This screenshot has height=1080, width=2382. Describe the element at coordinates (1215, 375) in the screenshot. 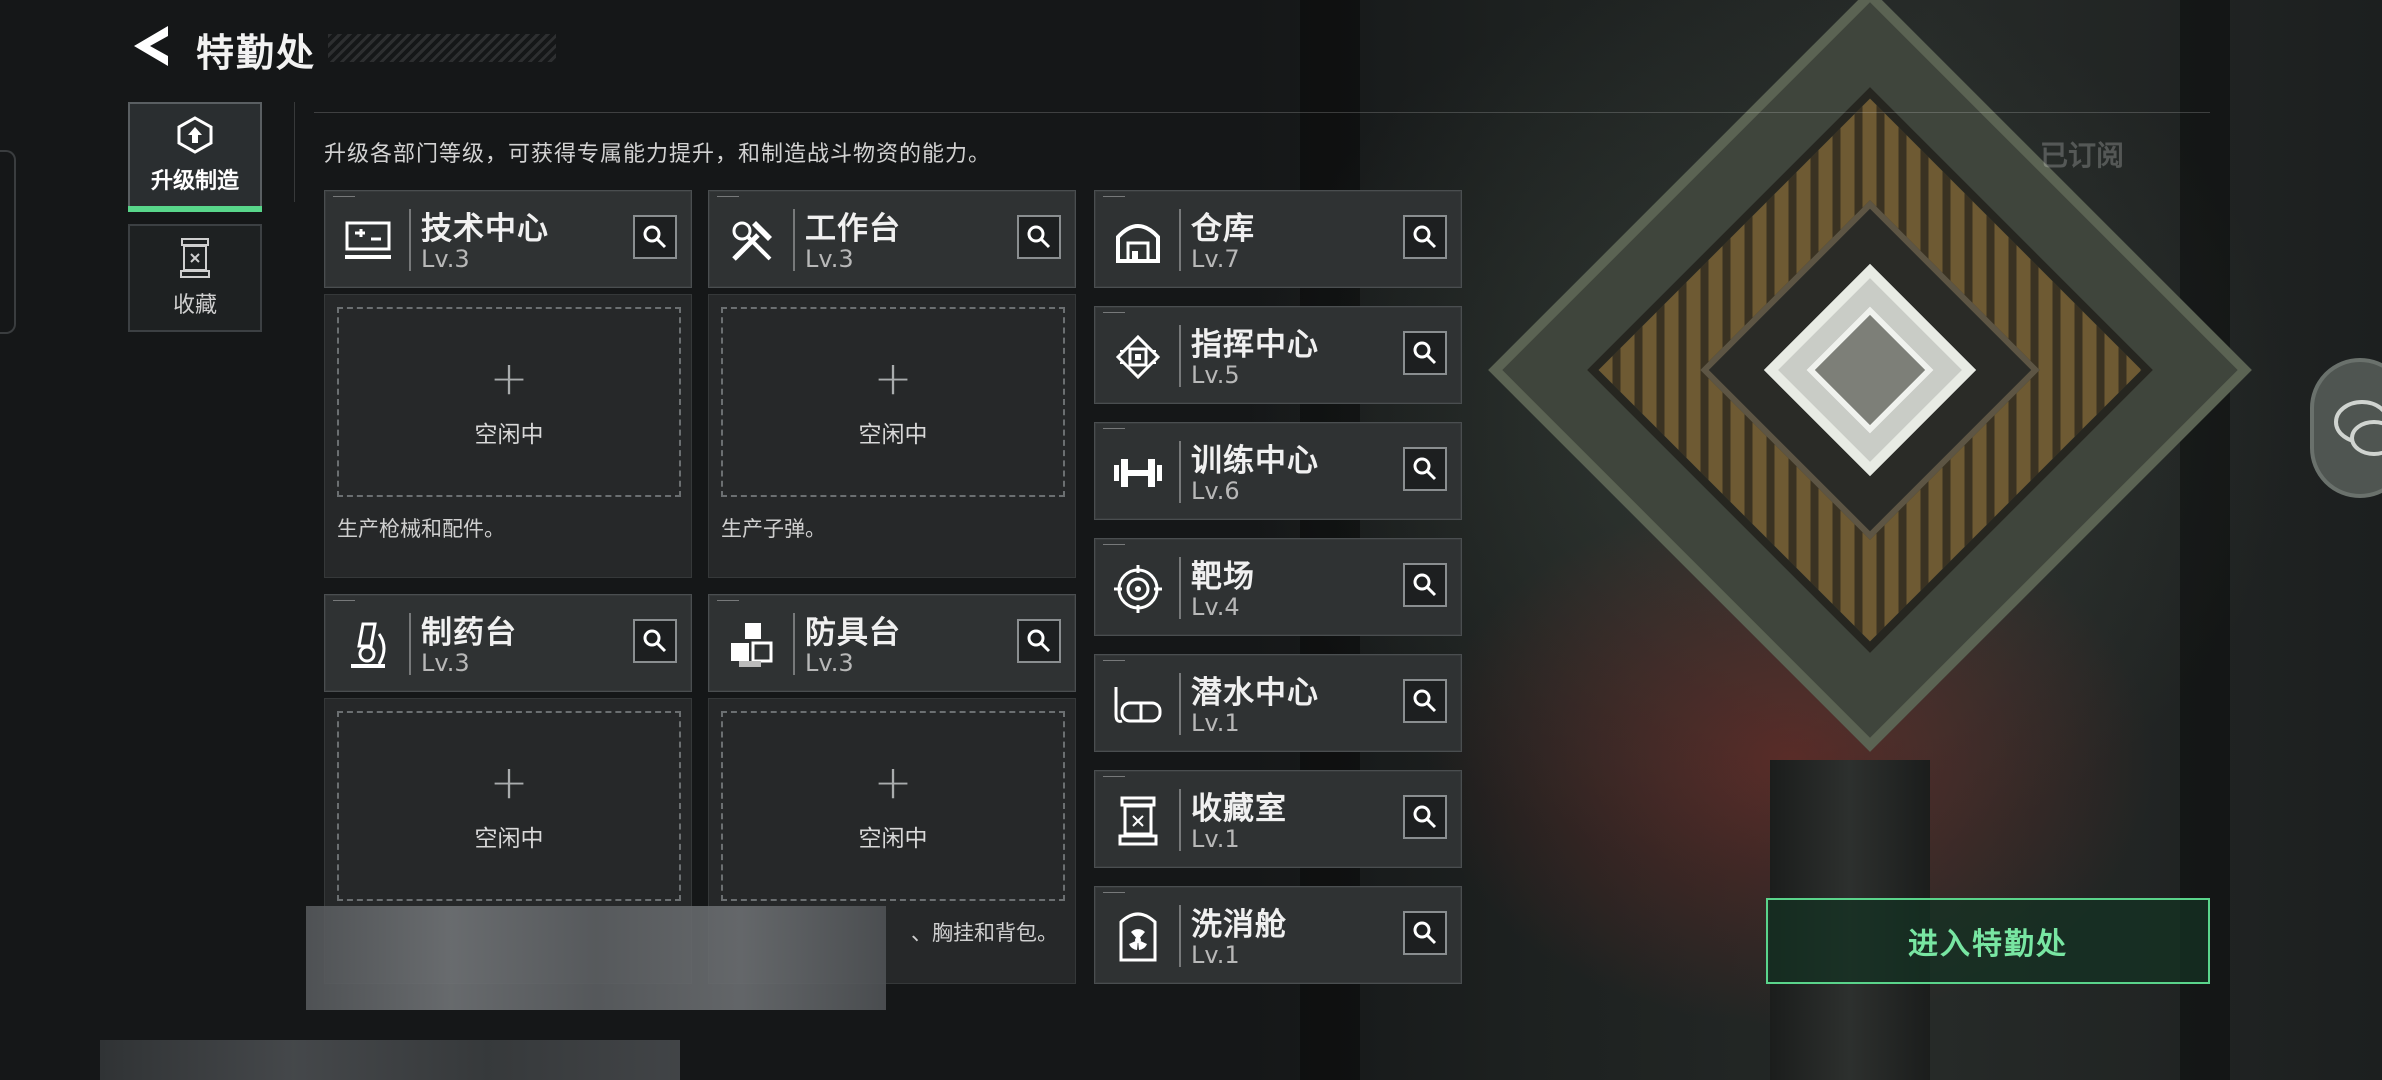

I see `facility-level: Lv.5` at that location.